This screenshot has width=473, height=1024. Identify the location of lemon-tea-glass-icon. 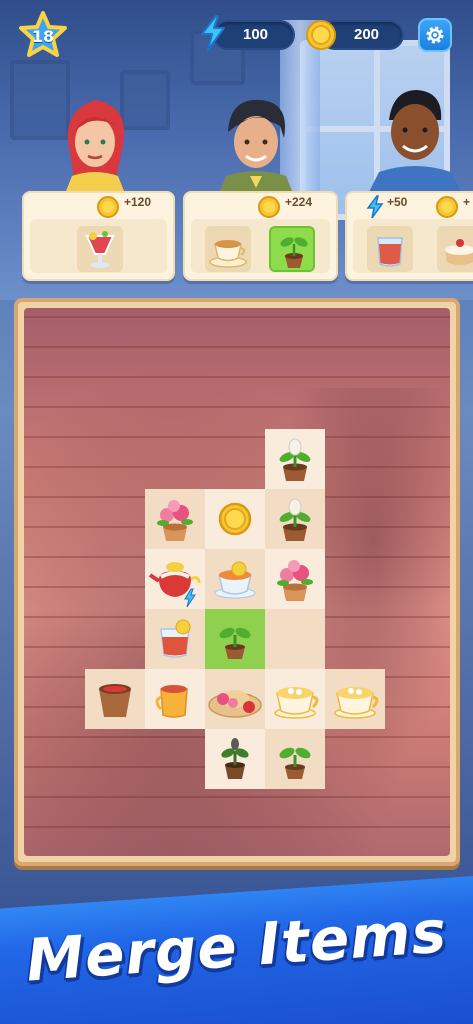
(175, 639).